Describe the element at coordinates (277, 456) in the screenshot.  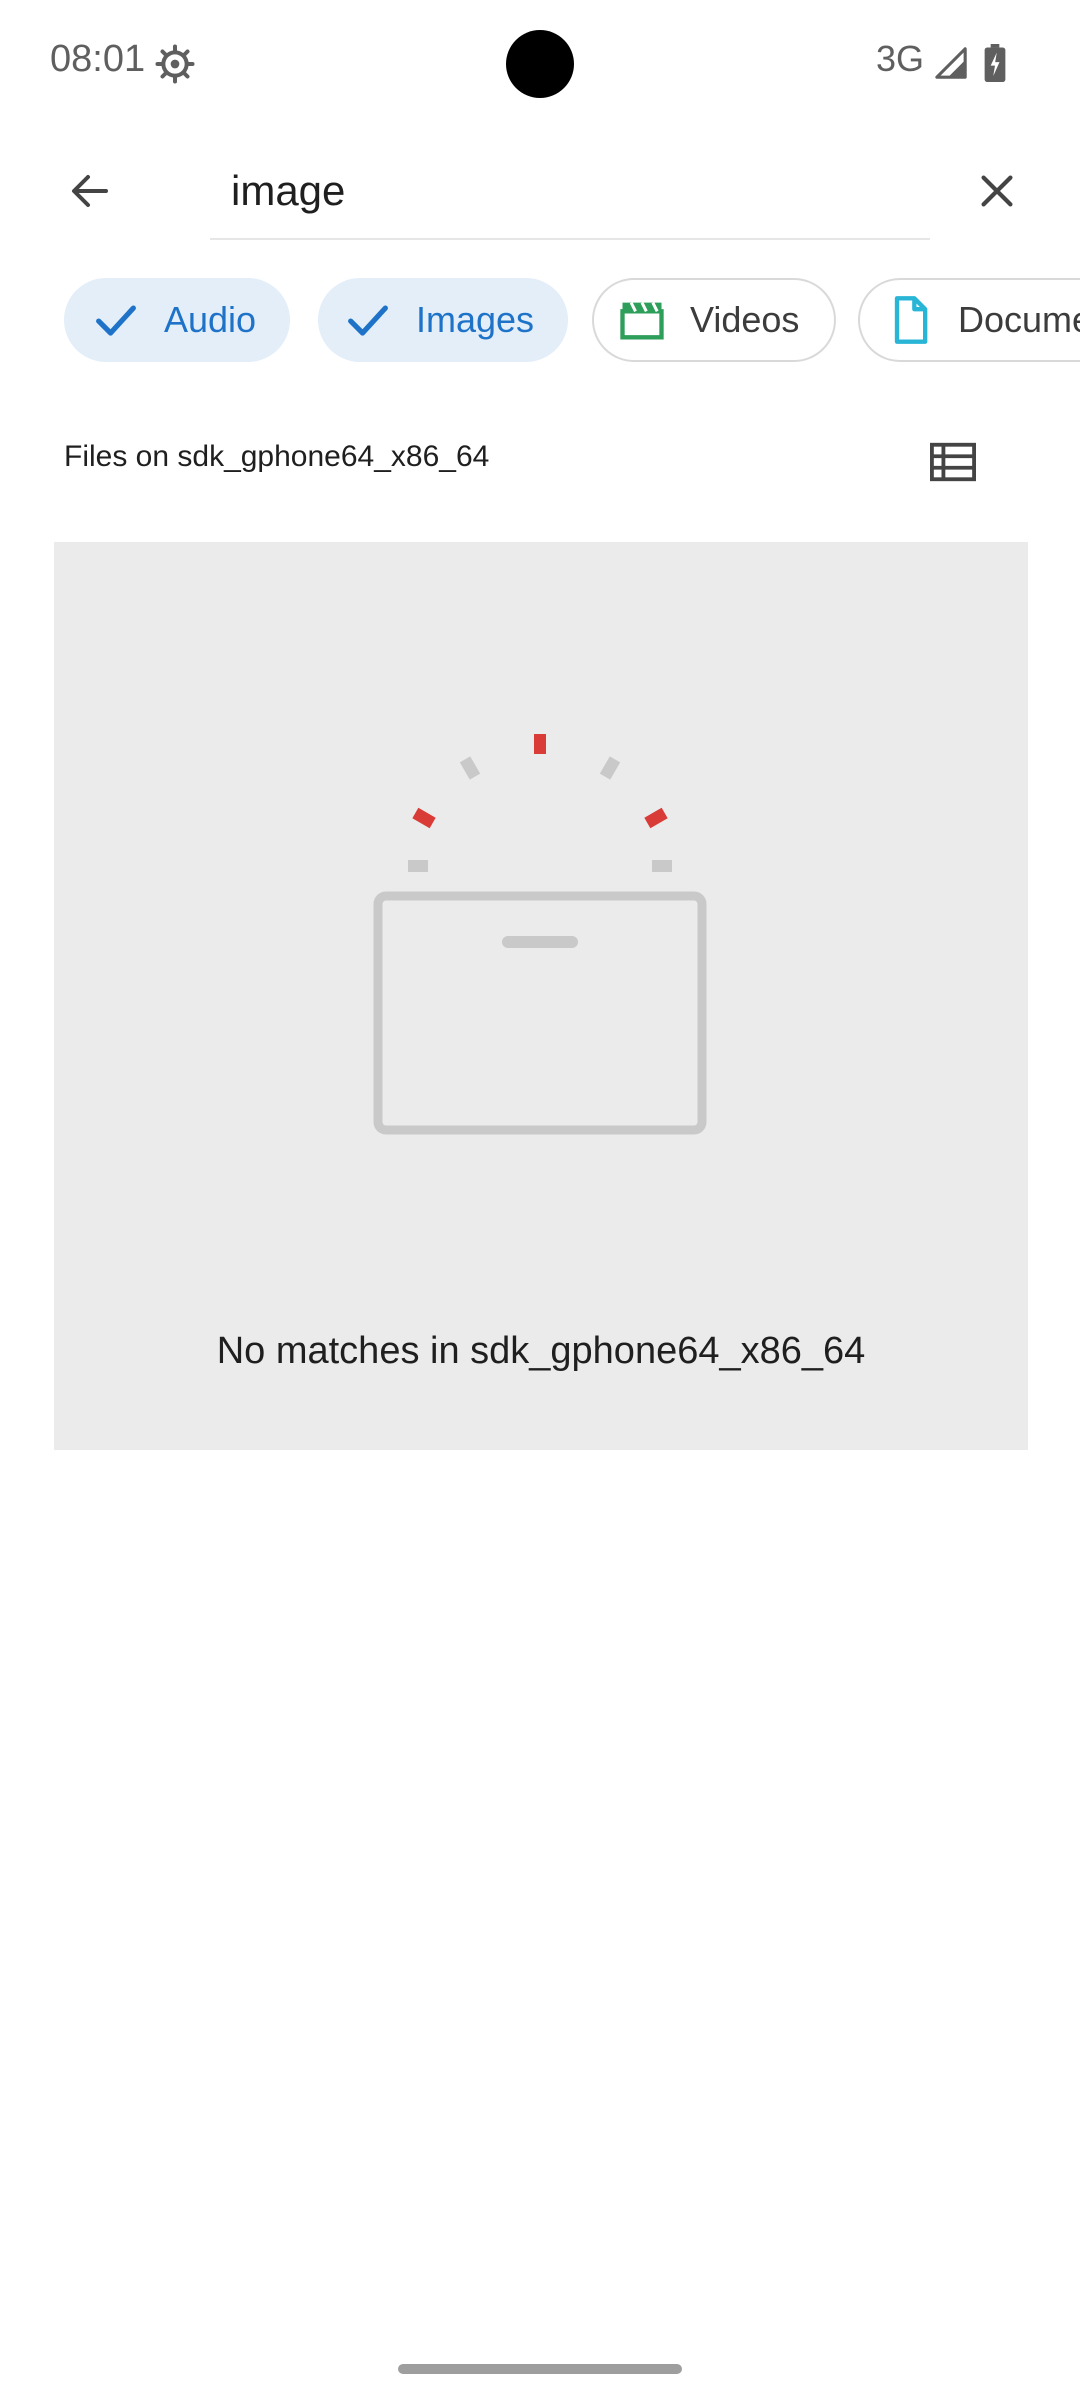
I see `files-location-label: Files on sdk_gphone64_x86_64` at that location.